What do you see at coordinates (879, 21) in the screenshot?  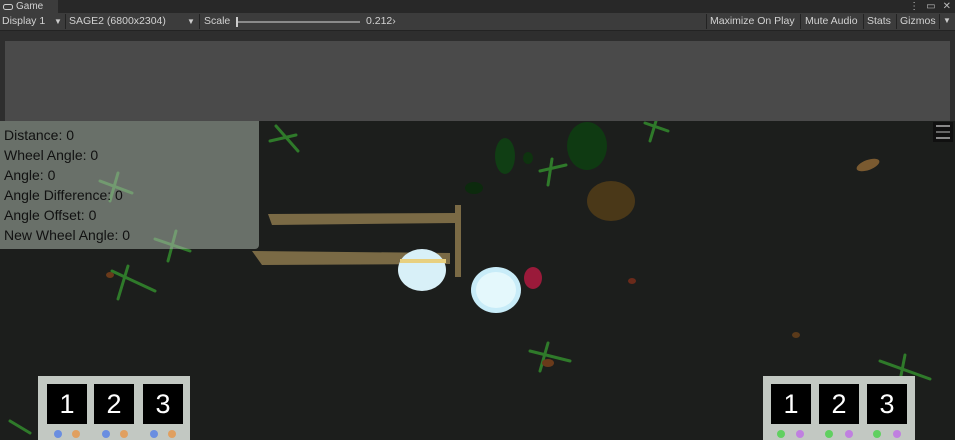 I see `stats-toggle: Stats` at bounding box center [879, 21].